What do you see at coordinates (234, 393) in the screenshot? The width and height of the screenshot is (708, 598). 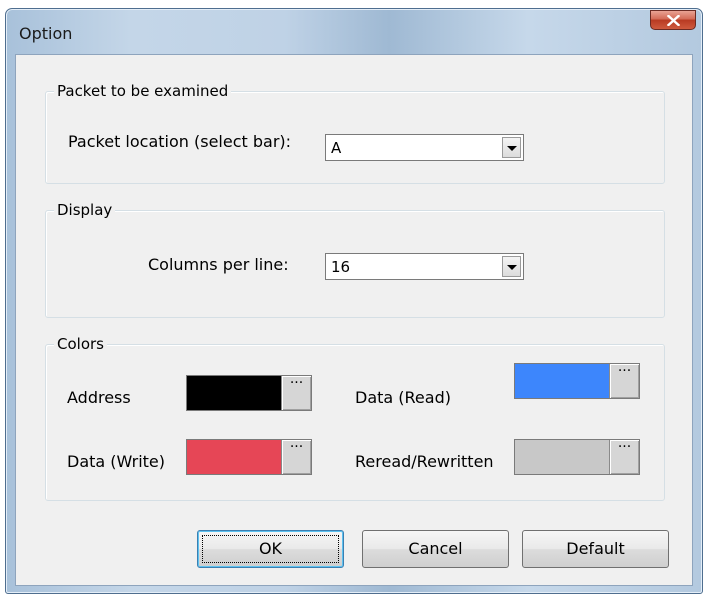 I see `address-color-swatch` at bounding box center [234, 393].